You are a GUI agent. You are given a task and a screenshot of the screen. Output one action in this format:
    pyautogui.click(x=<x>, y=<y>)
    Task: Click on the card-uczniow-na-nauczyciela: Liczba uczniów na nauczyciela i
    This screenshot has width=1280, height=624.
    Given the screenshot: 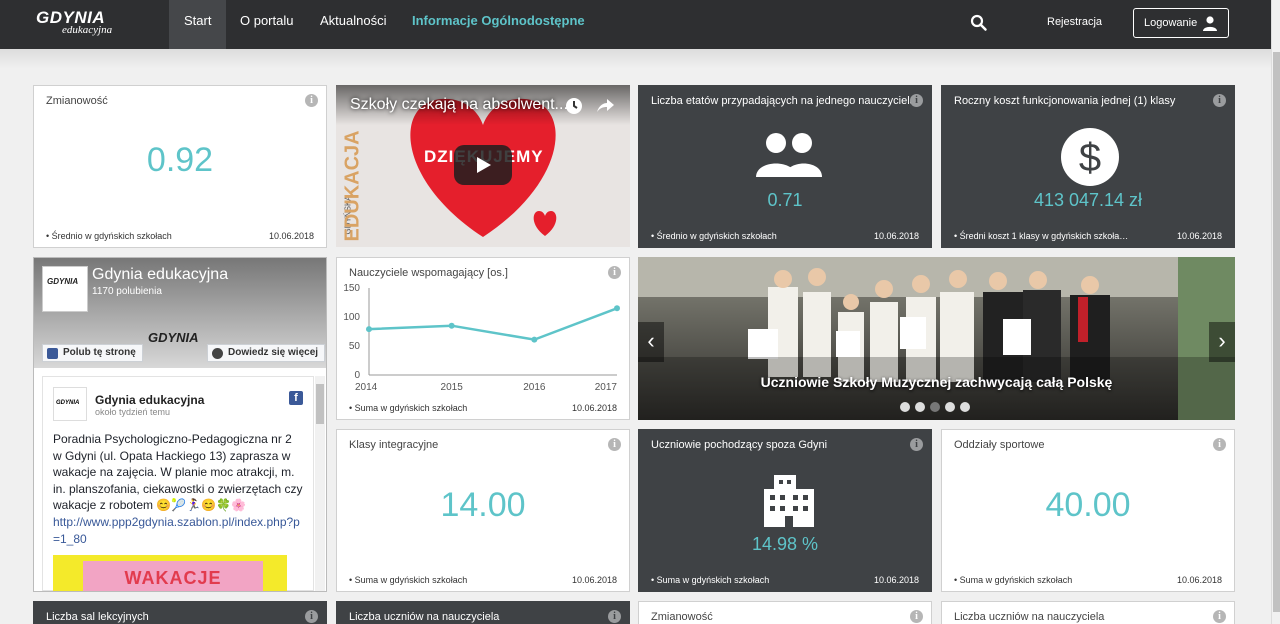 What is the action you would take?
    pyautogui.click(x=483, y=612)
    